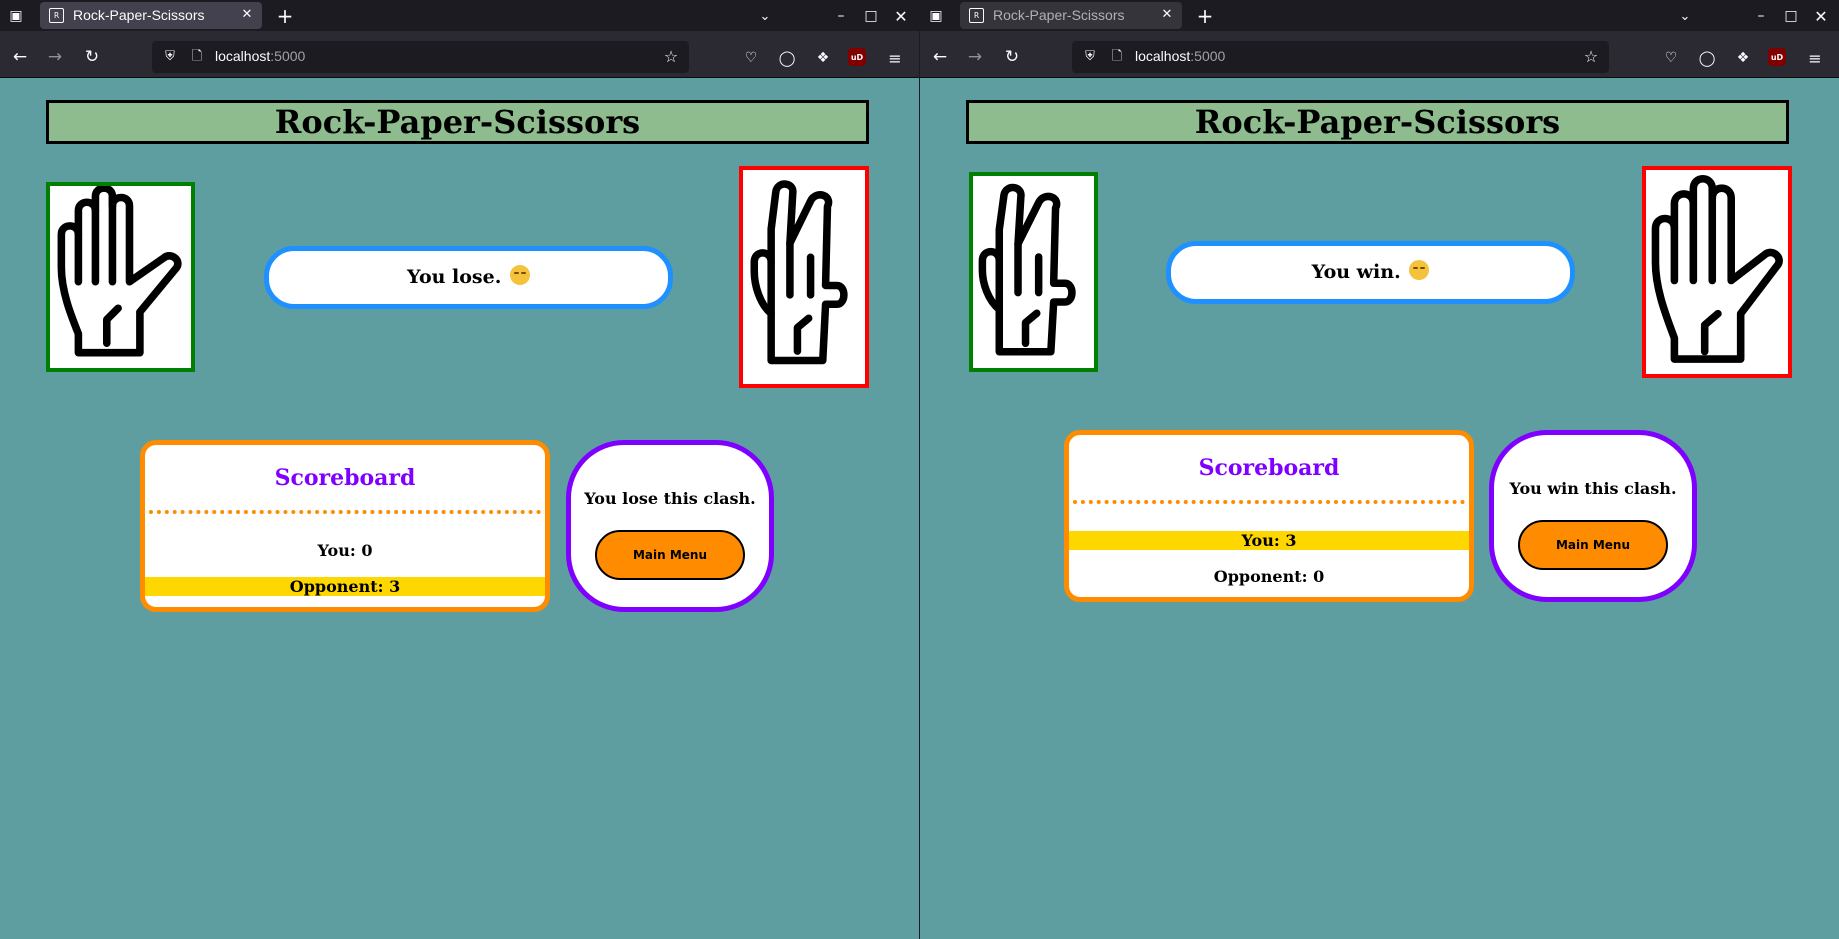 Image resolution: width=1839 pixels, height=939 pixels. What do you see at coordinates (1593, 488) in the screenshot?
I see `clash-text: You win this clash.` at bounding box center [1593, 488].